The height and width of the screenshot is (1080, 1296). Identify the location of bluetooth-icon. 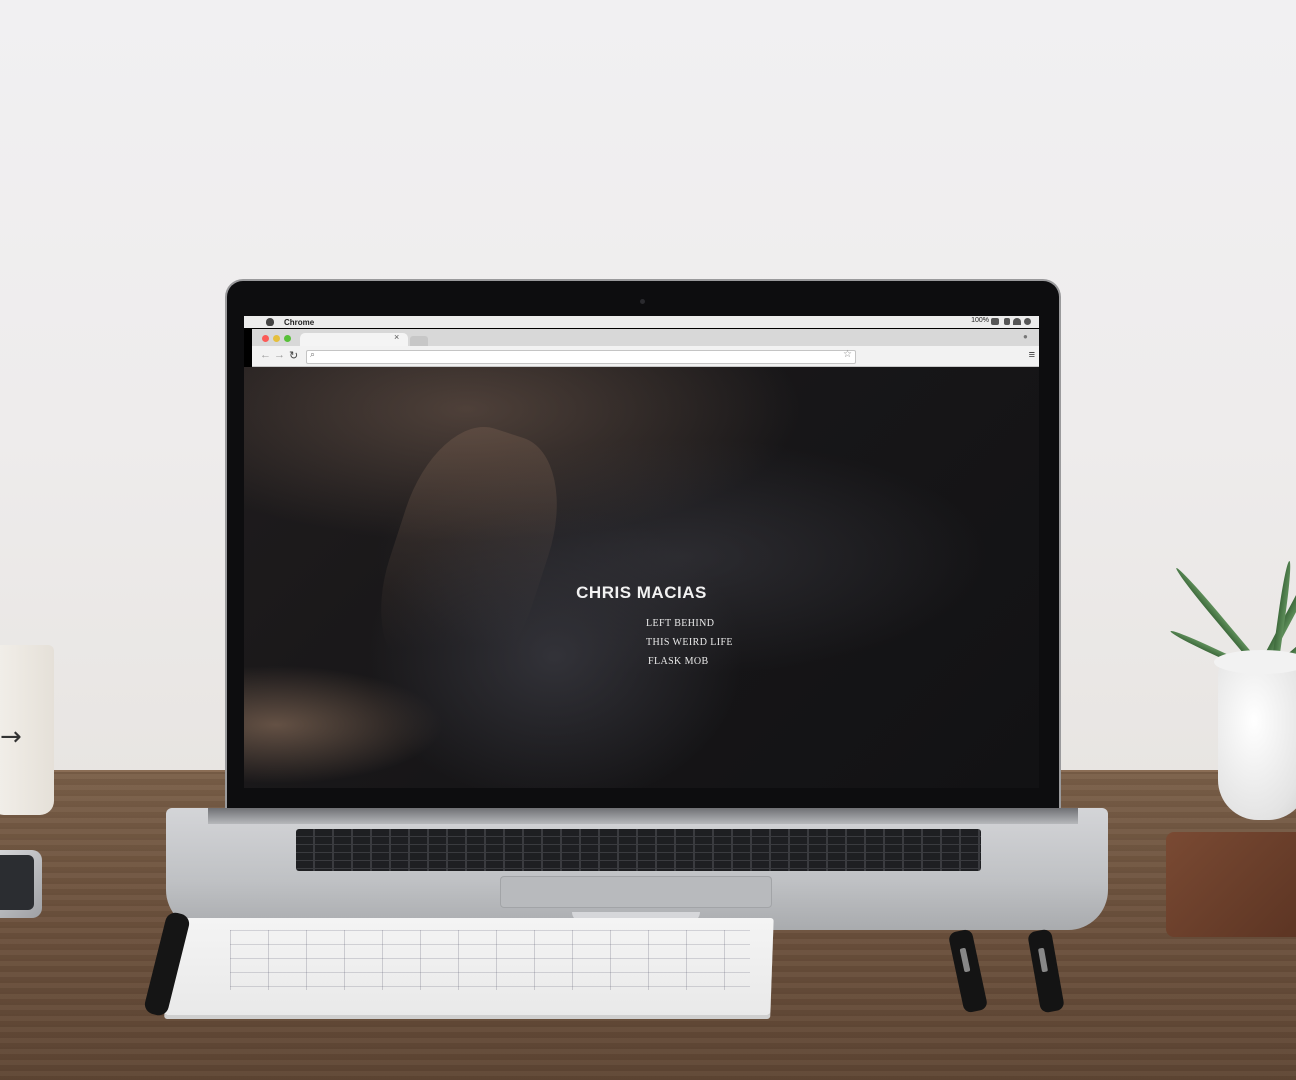
(1007, 321).